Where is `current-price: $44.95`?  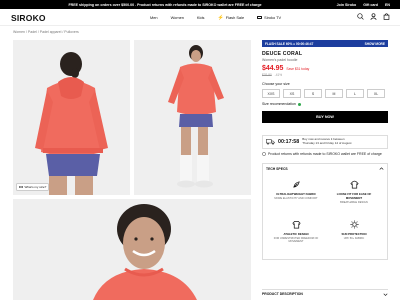
current-price: $44.95 is located at coordinates (273, 68).